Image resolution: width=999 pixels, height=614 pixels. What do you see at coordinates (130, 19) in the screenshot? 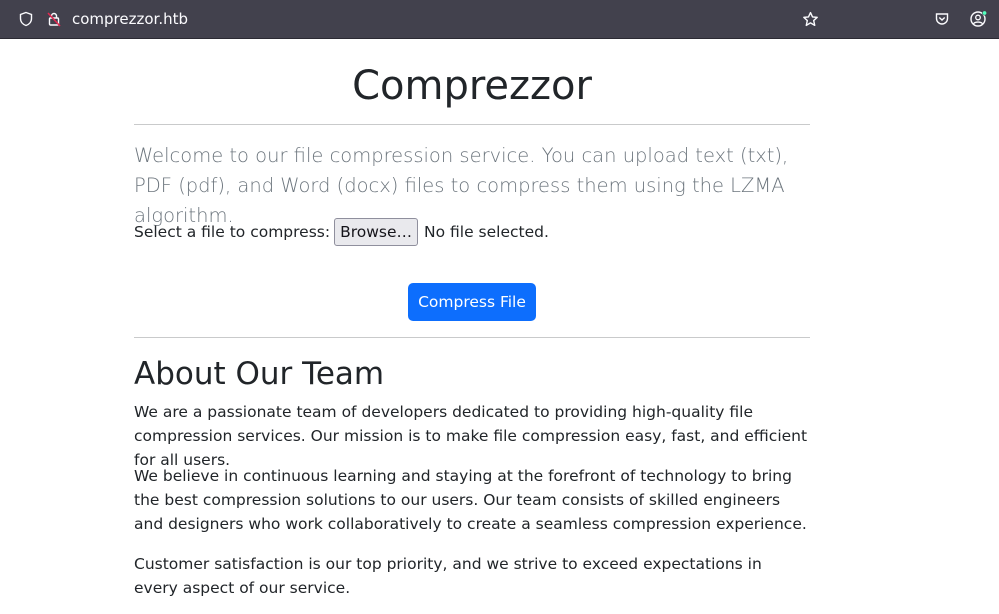
I see `url-bar: comprezzor.htb` at bounding box center [130, 19].